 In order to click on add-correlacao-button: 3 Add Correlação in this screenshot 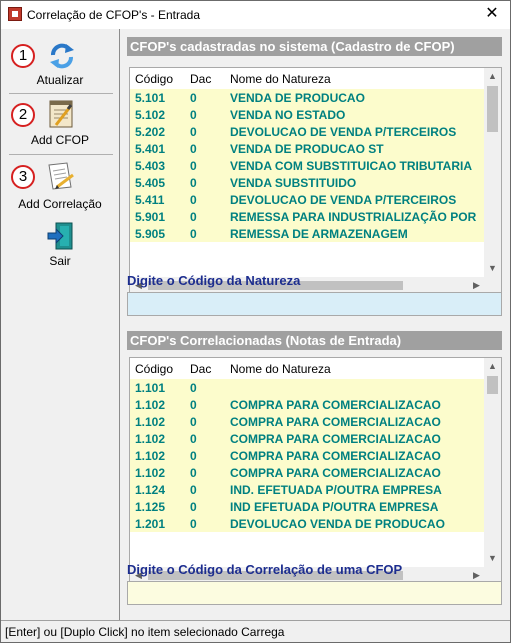, I will do `click(60, 187)`.